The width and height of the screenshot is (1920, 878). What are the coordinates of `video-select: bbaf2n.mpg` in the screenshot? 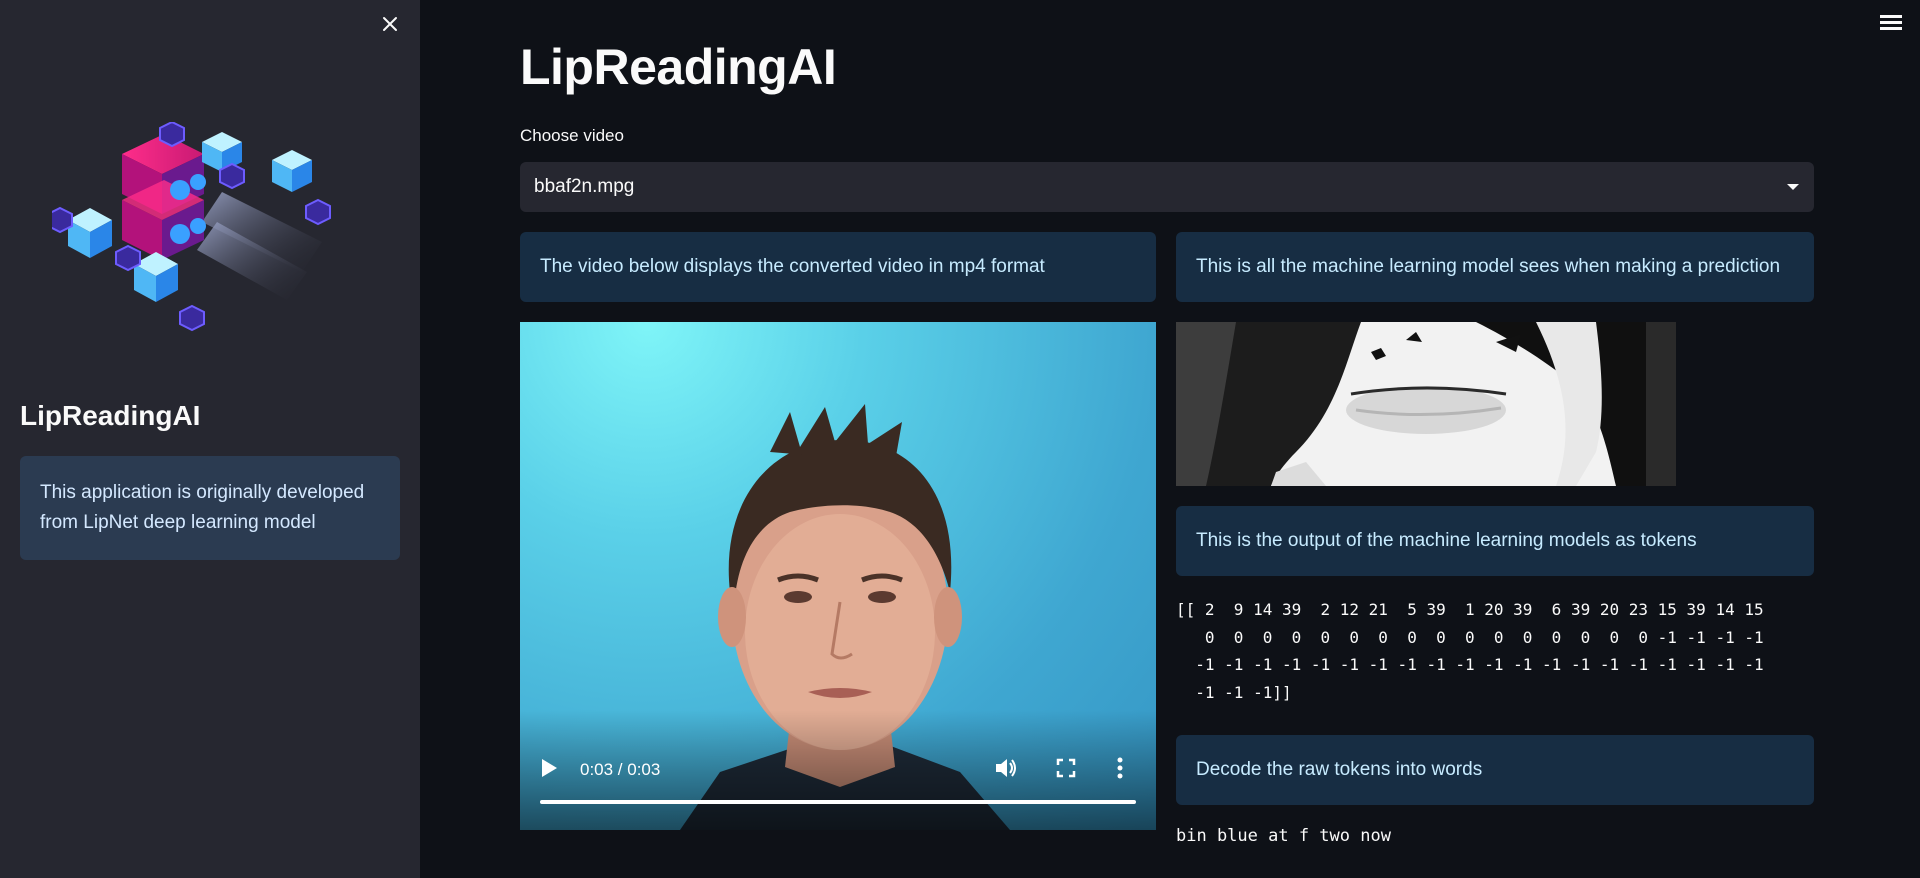 It's located at (1167, 187).